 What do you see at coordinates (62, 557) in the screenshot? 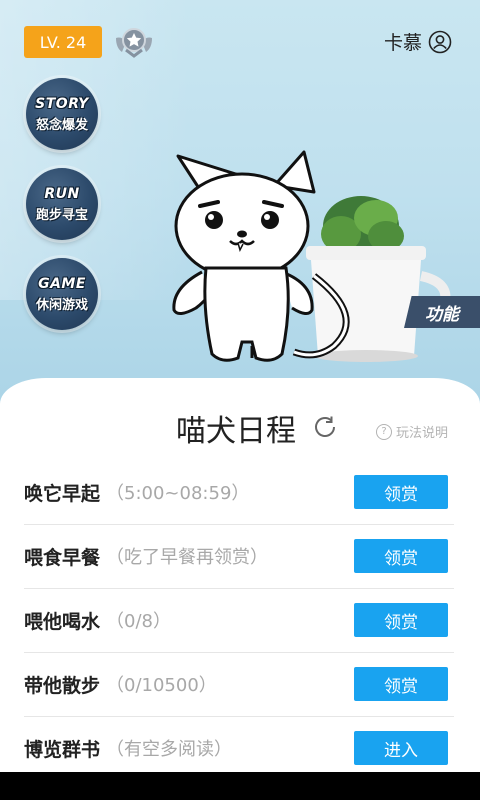
I see `task-name: 喂食早餐` at bounding box center [62, 557].